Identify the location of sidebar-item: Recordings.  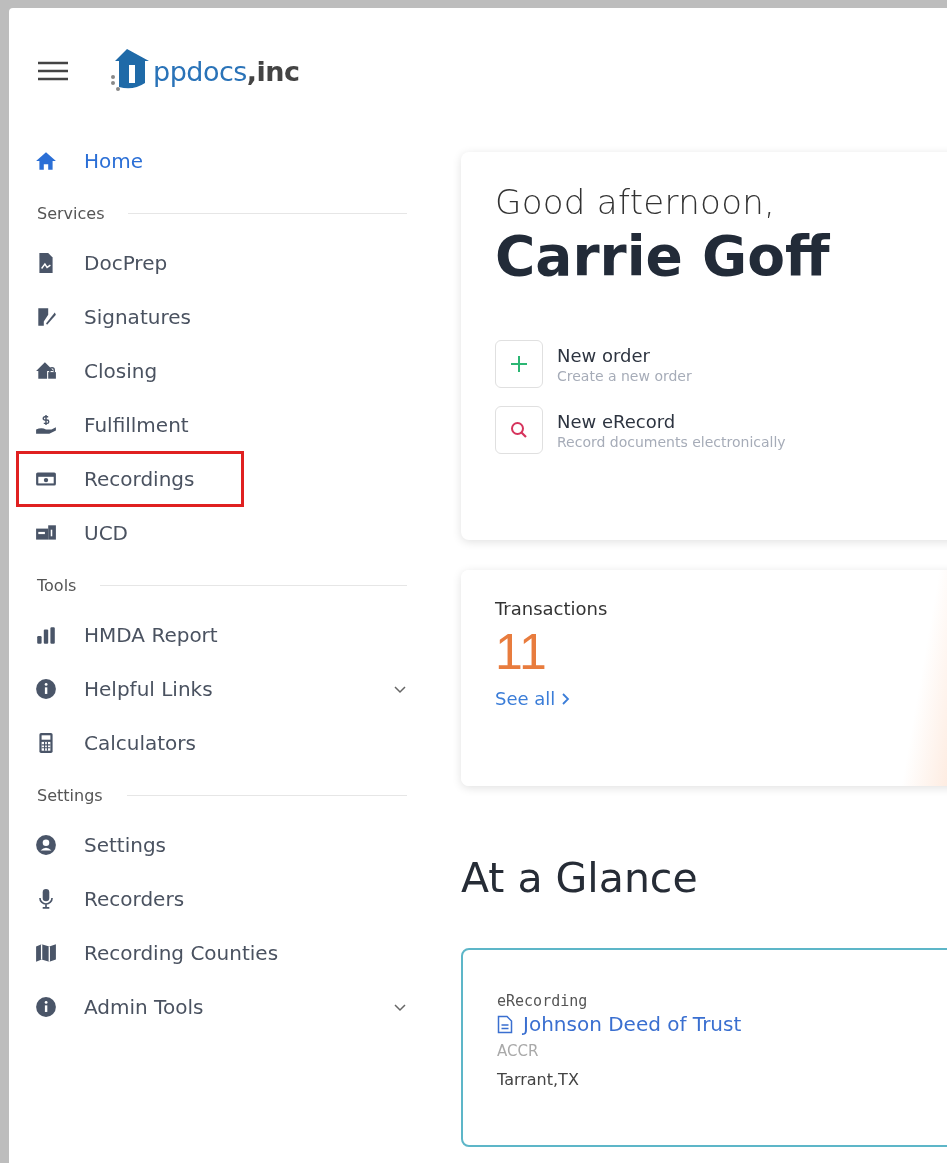
(130, 479).